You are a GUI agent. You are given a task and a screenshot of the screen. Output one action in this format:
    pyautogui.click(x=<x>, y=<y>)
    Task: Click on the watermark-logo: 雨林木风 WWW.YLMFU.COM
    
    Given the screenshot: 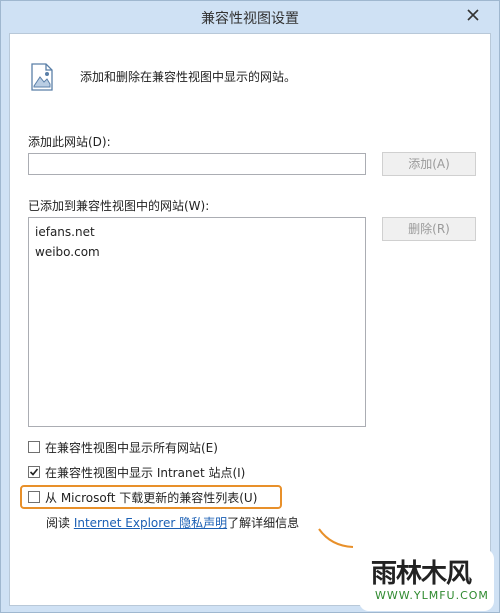 What is the action you would take?
    pyautogui.click(x=426, y=580)
    